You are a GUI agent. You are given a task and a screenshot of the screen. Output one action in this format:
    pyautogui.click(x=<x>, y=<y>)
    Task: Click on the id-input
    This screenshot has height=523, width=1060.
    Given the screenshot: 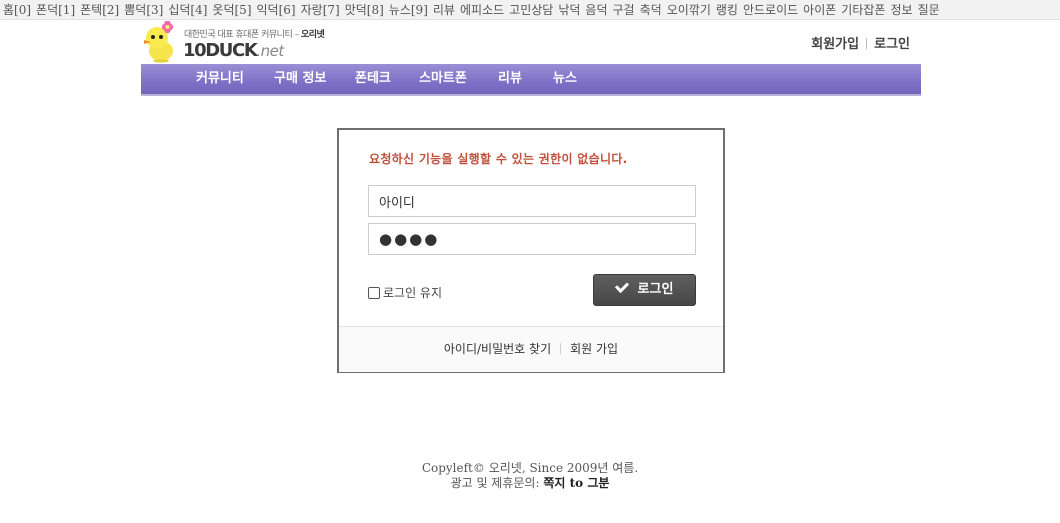 What is the action you would take?
    pyautogui.click(x=532, y=201)
    